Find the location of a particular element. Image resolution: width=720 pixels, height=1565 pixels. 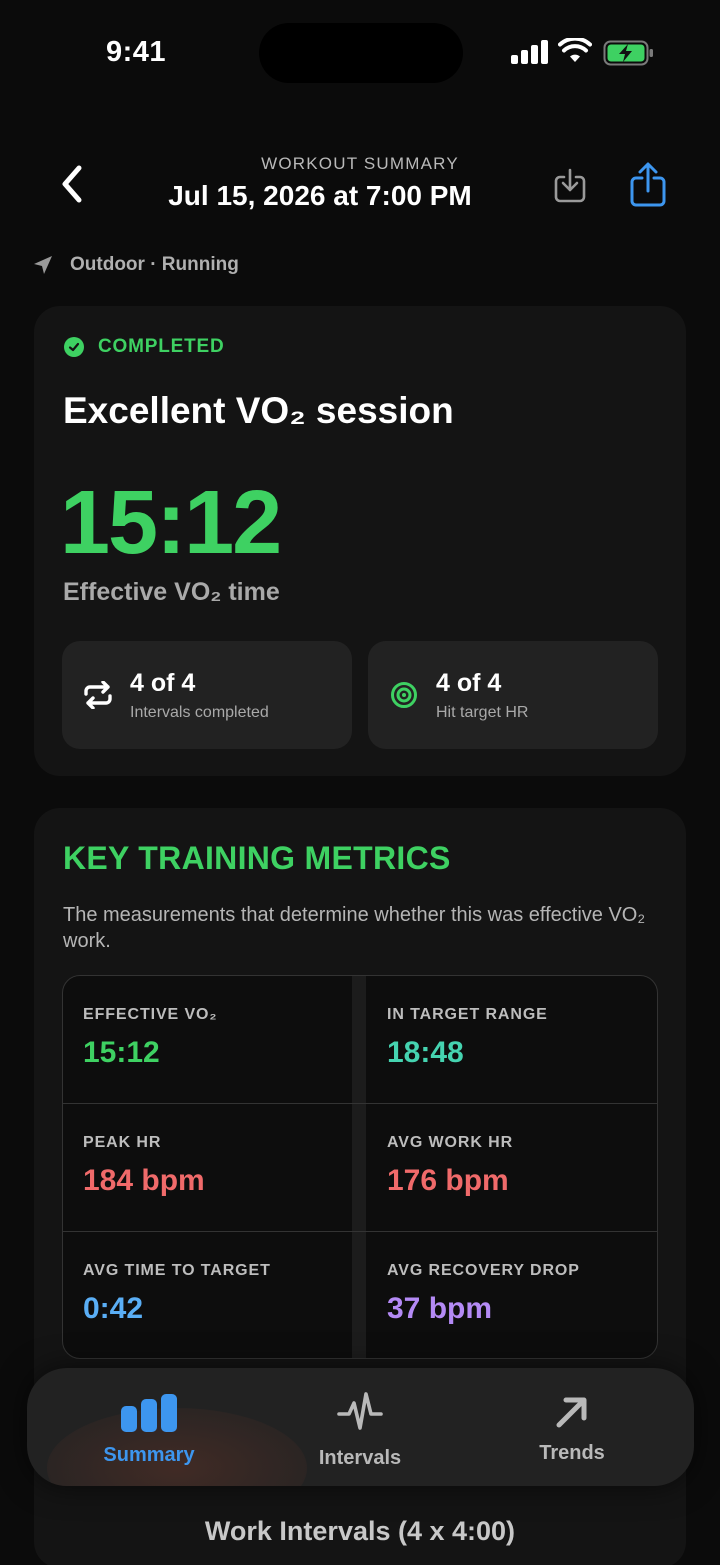

bar-chart-icon is located at coordinates (149, 1413).